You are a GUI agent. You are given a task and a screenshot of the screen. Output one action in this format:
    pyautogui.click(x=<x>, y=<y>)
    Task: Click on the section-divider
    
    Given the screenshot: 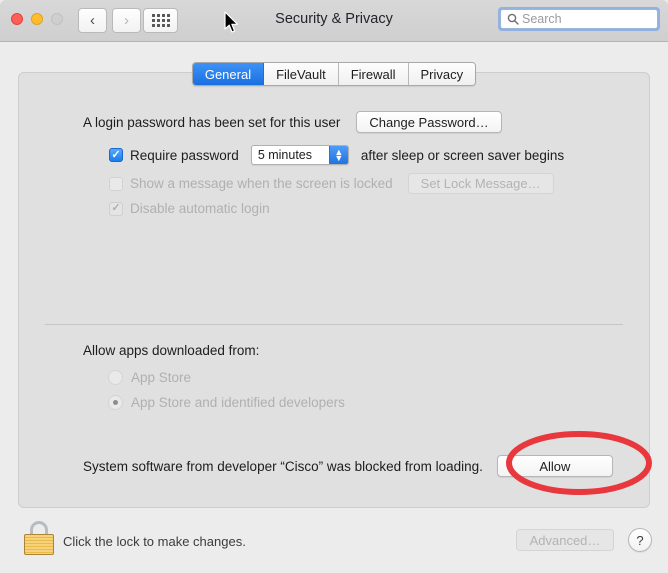 What is the action you would take?
    pyautogui.click(x=334, y=324)
    